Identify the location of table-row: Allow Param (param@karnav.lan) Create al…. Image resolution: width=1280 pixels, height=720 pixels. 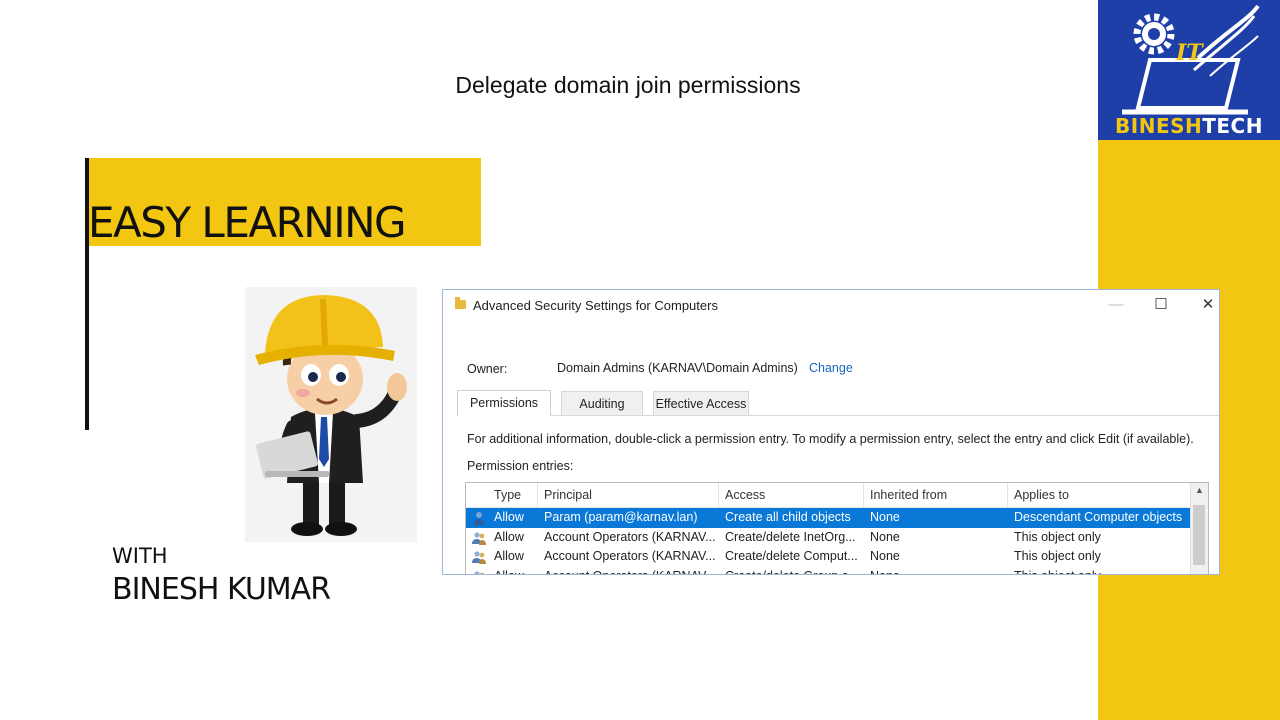
(829, 518).